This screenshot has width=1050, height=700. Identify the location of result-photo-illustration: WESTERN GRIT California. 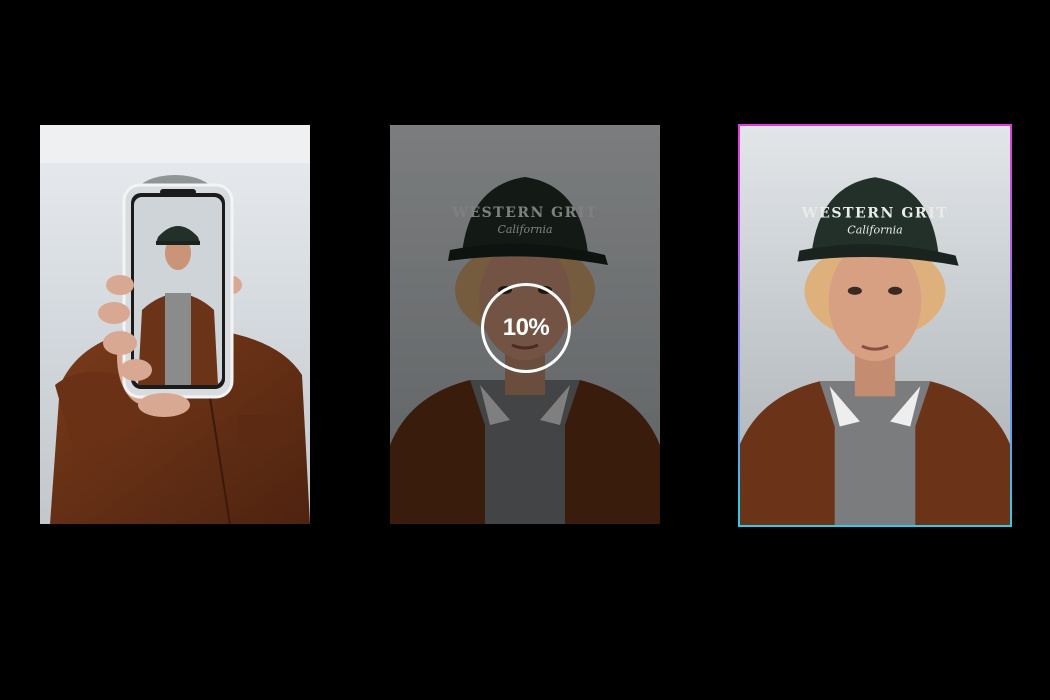
(875, 325).